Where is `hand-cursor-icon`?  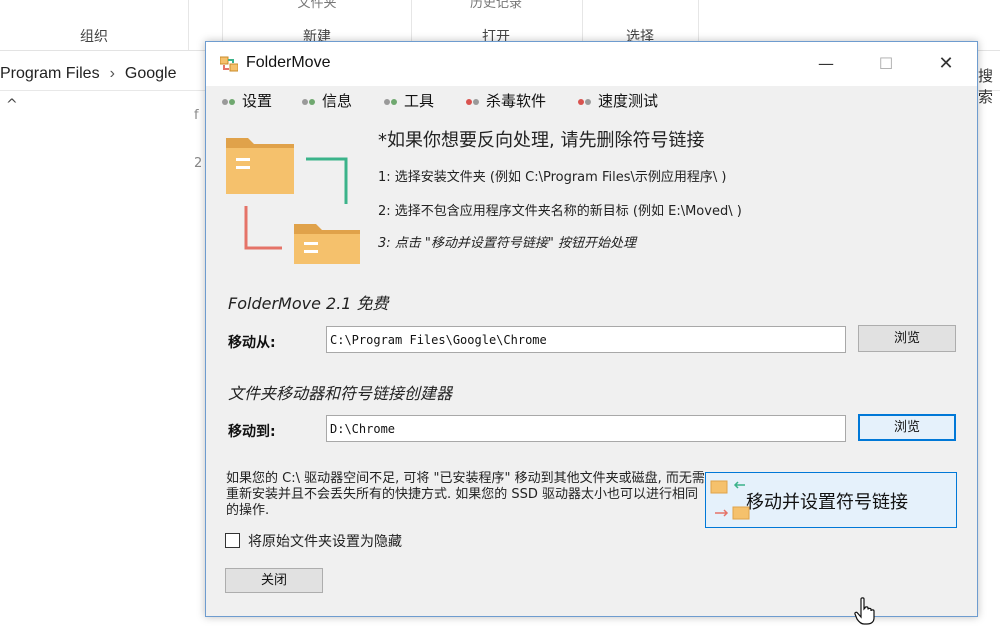 hand-cursor-icon is located at coordinates (864, 611).